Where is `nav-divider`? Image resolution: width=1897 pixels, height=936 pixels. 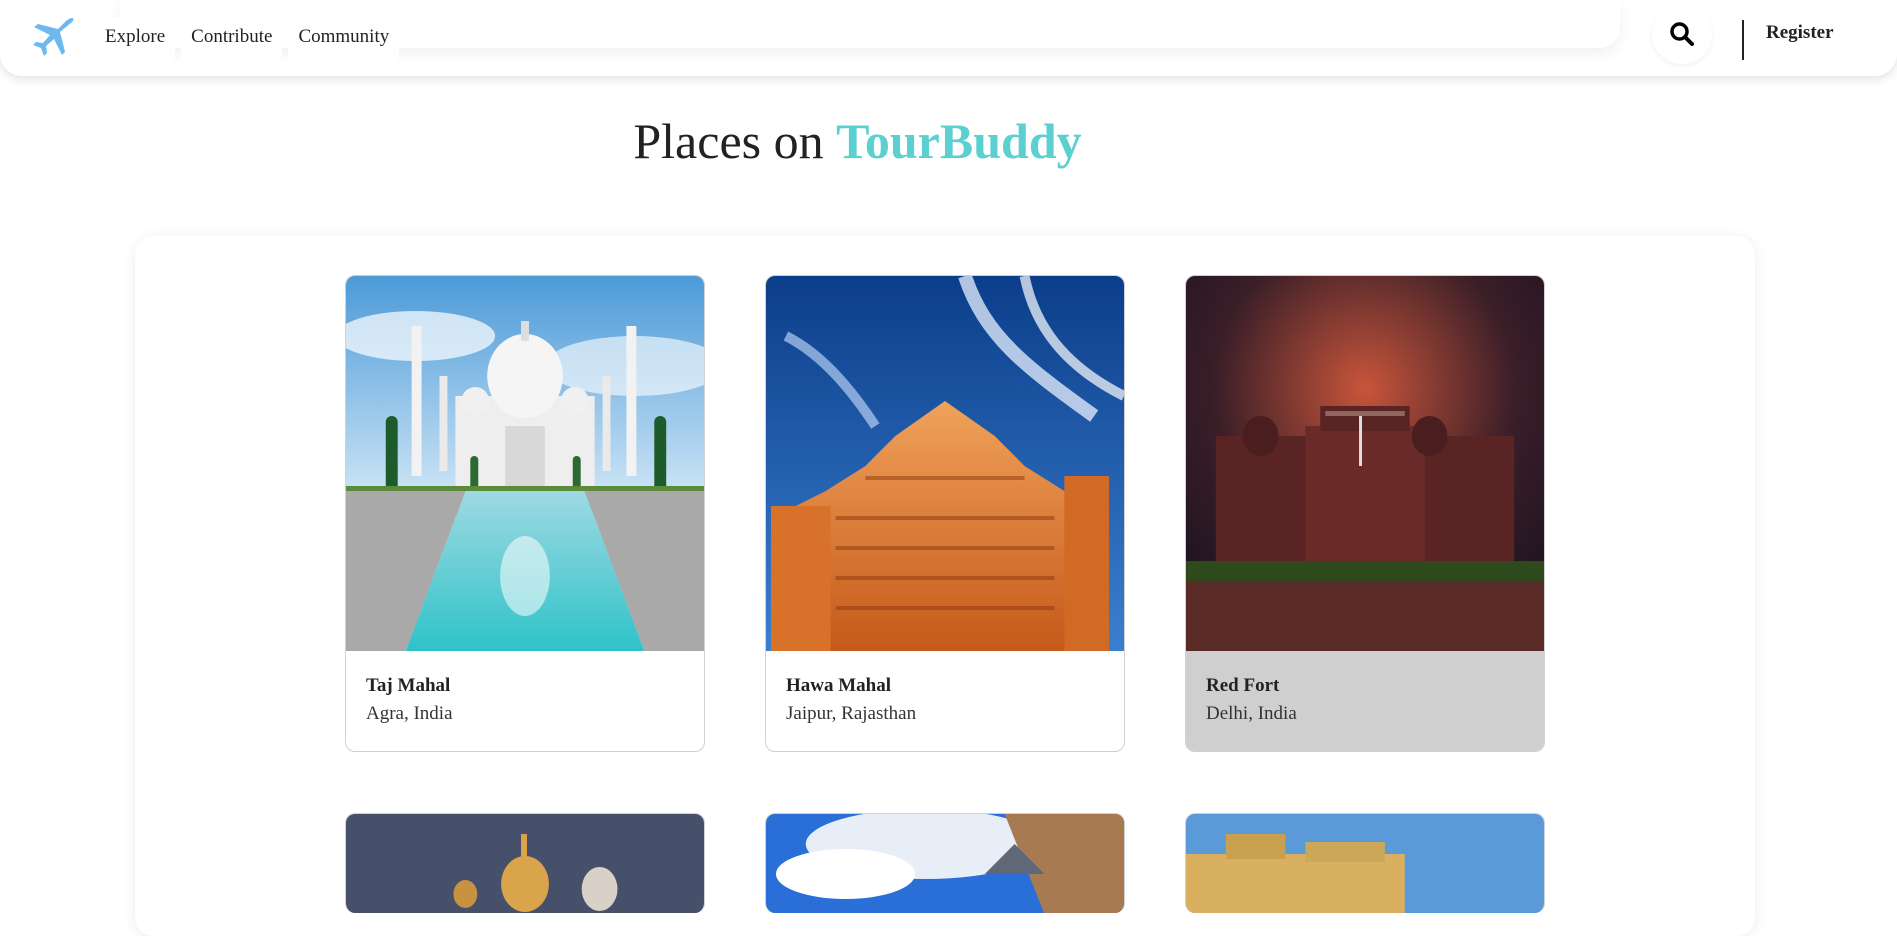
nav-divider is located at coordinates (1743, 40).